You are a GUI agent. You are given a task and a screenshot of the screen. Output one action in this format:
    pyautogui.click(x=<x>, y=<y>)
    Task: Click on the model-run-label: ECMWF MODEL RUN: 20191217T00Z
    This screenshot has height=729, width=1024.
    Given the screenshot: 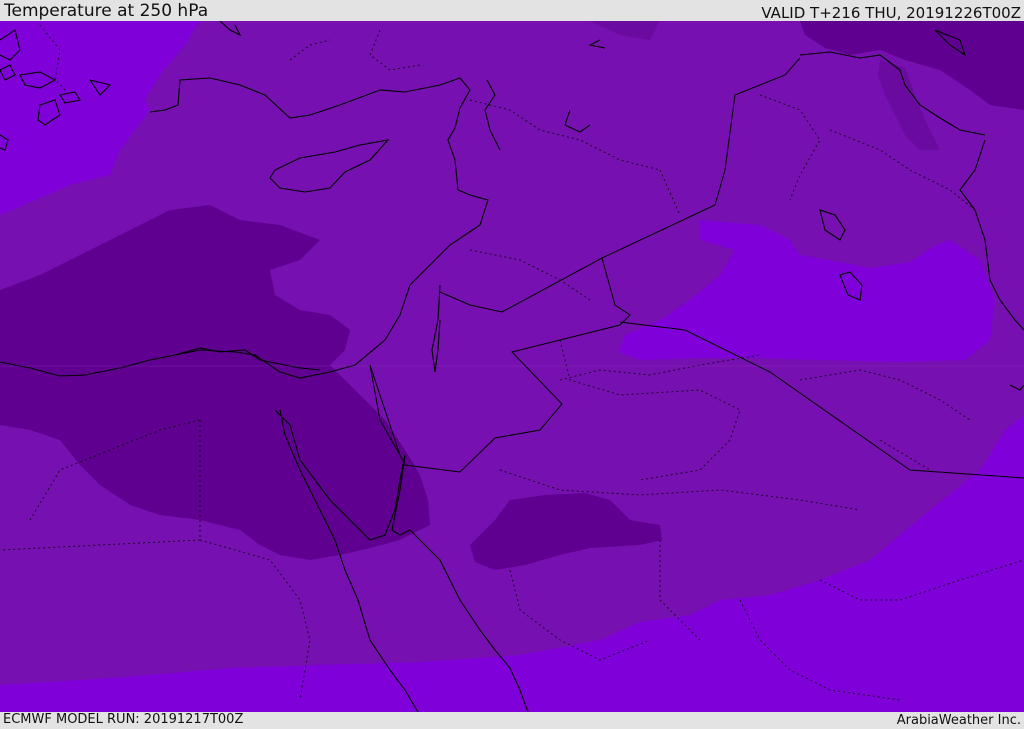 What is the action you would take?
    pyautogui.click(x=123, y=719)
    